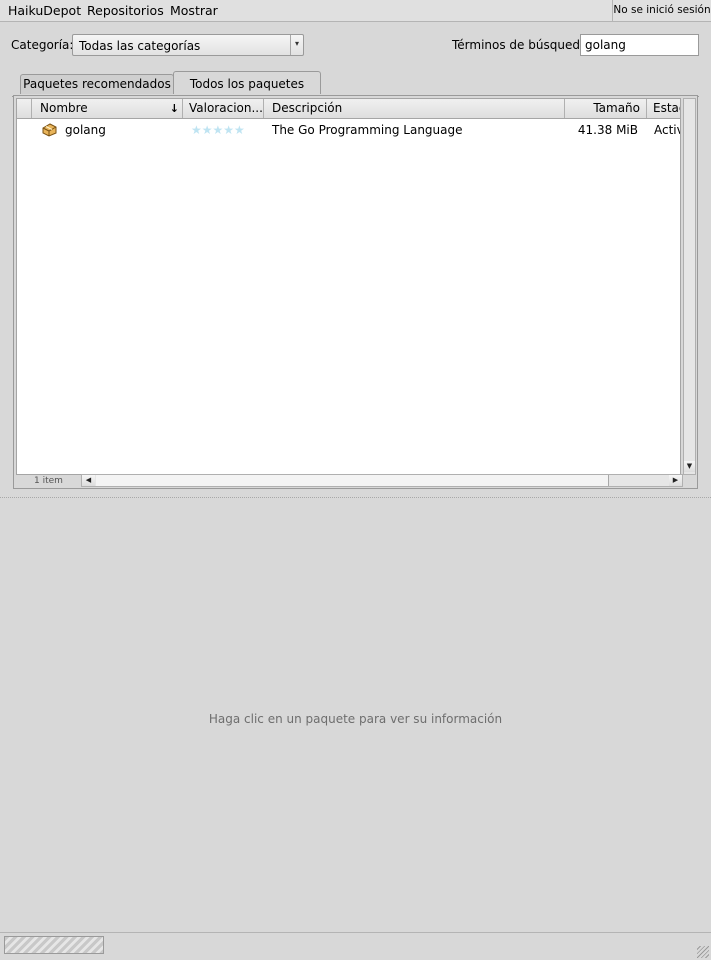 The image size is (711, 960). What do you see at coordinates (174, 108) in the screenshot?
I see `sort-descending-icon: ↓` at bounding box center [174, 108].